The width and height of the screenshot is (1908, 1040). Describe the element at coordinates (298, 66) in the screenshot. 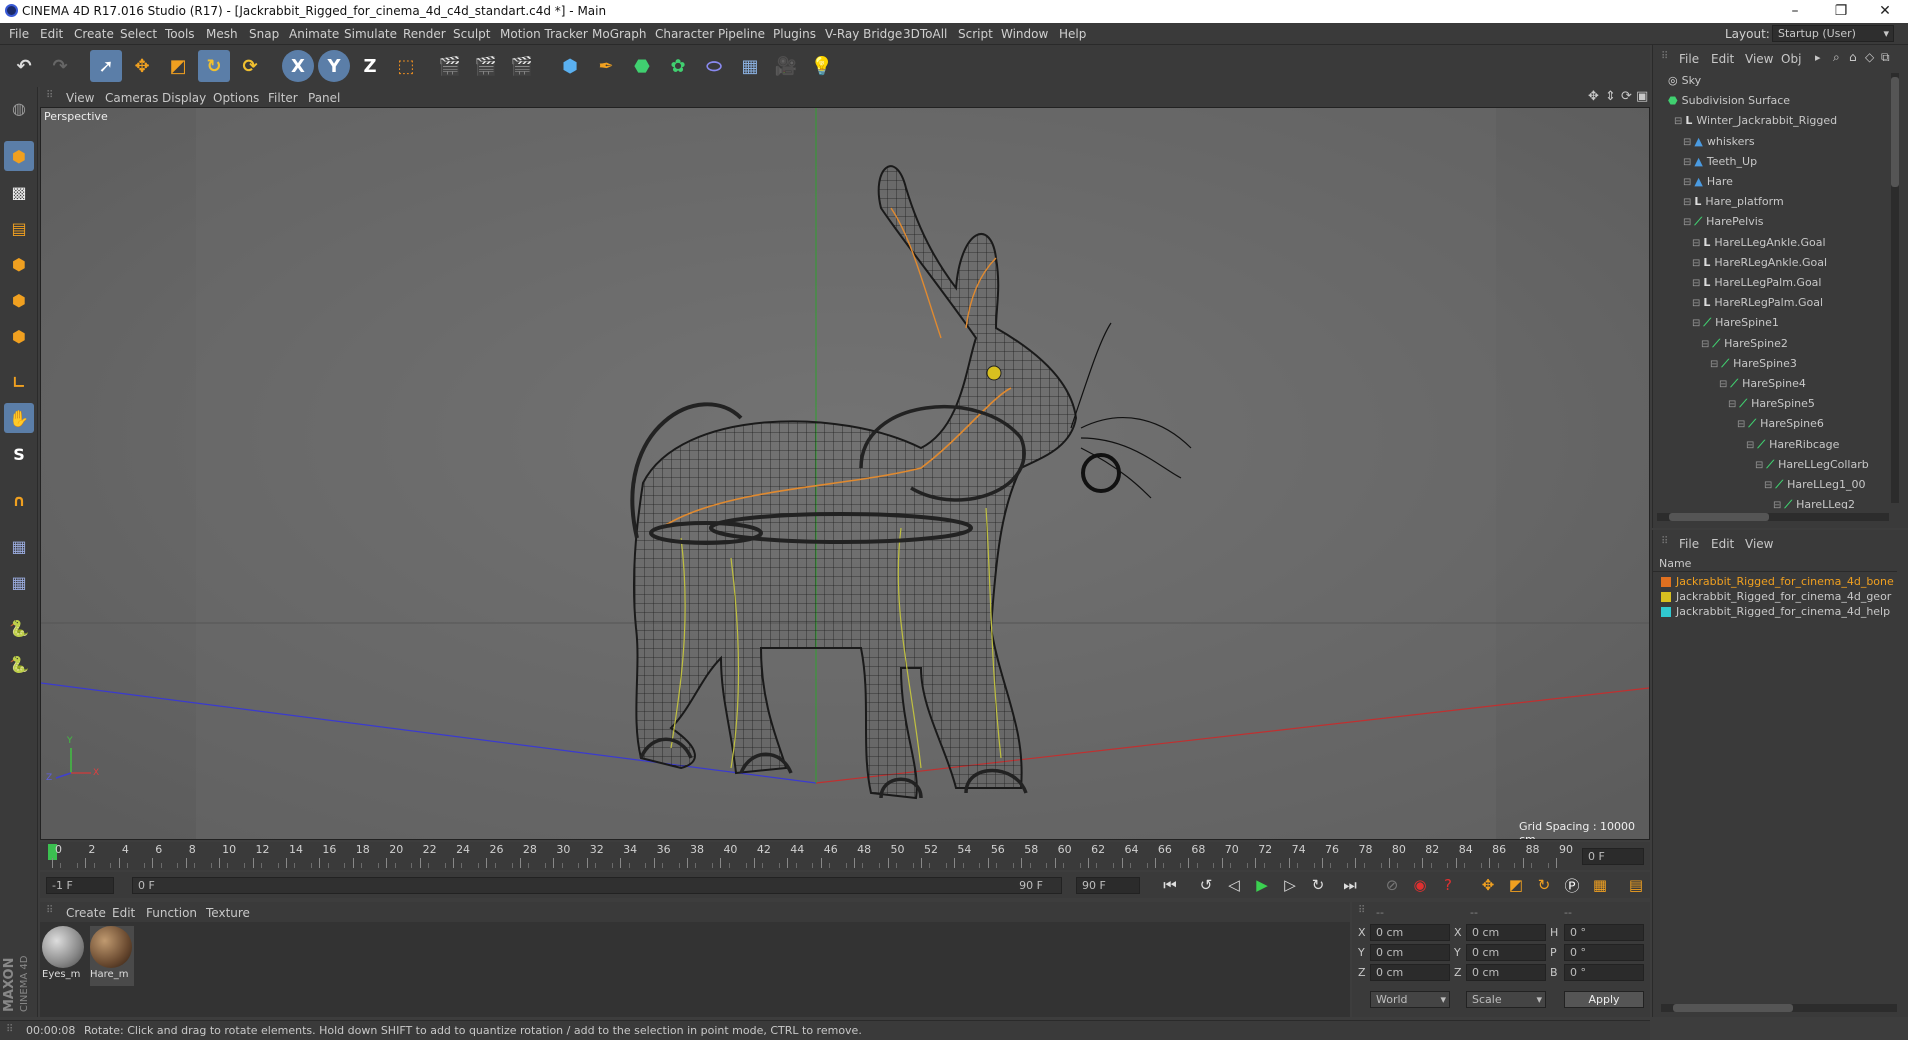

I see `x-axis-lock-button: X` at that location.